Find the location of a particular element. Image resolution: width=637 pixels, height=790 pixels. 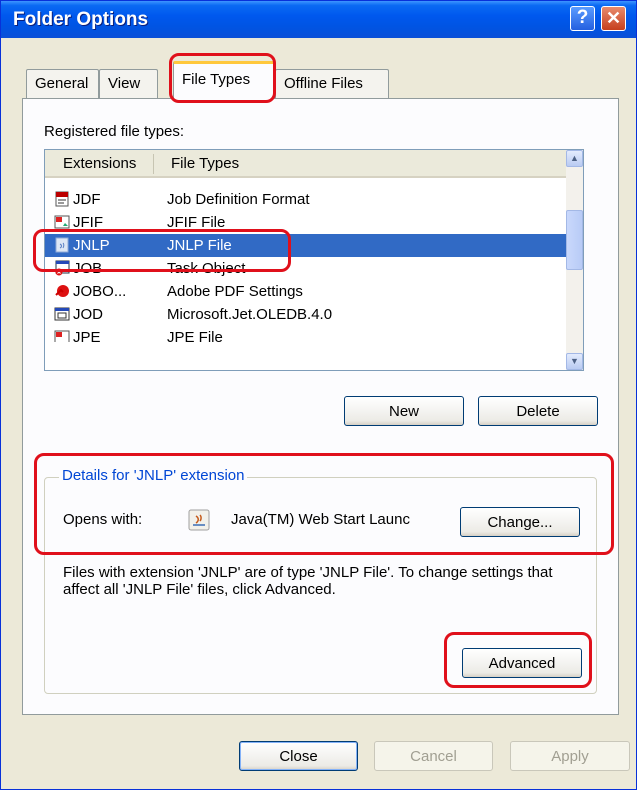

list-item-extension: JNLP is located at coordinates (91, 245).